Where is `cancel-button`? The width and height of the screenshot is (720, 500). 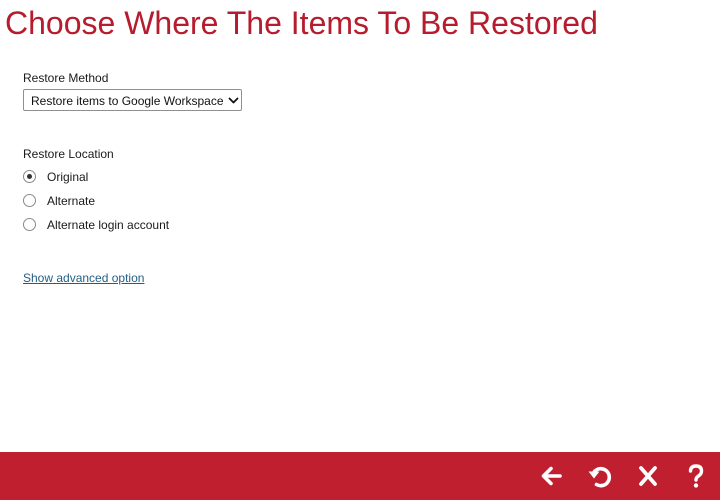 cancel-button is located at coordinates (648, 476).